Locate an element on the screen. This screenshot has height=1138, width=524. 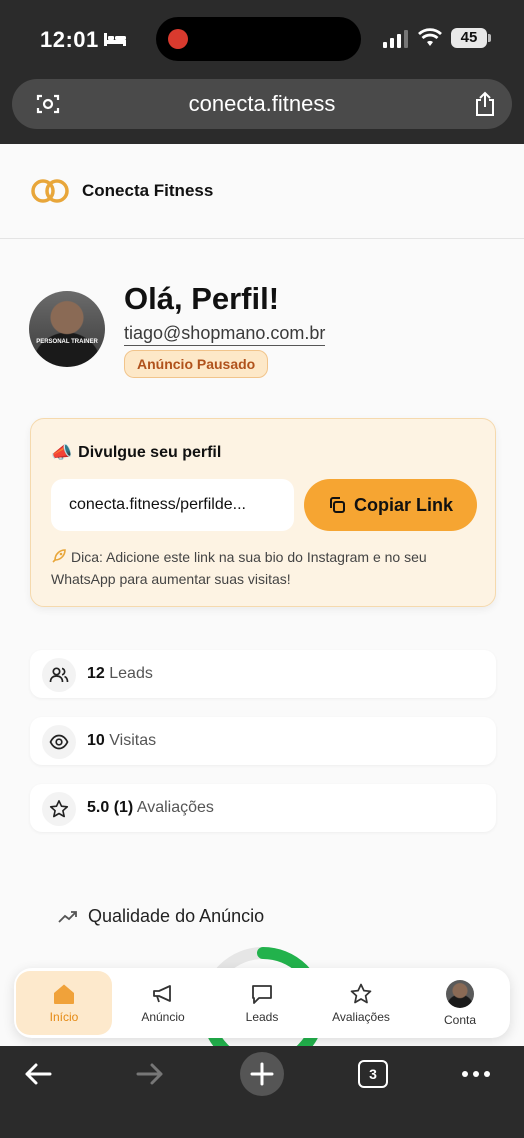
stat-leads-label: Leads is located at coordinates (131, 673).